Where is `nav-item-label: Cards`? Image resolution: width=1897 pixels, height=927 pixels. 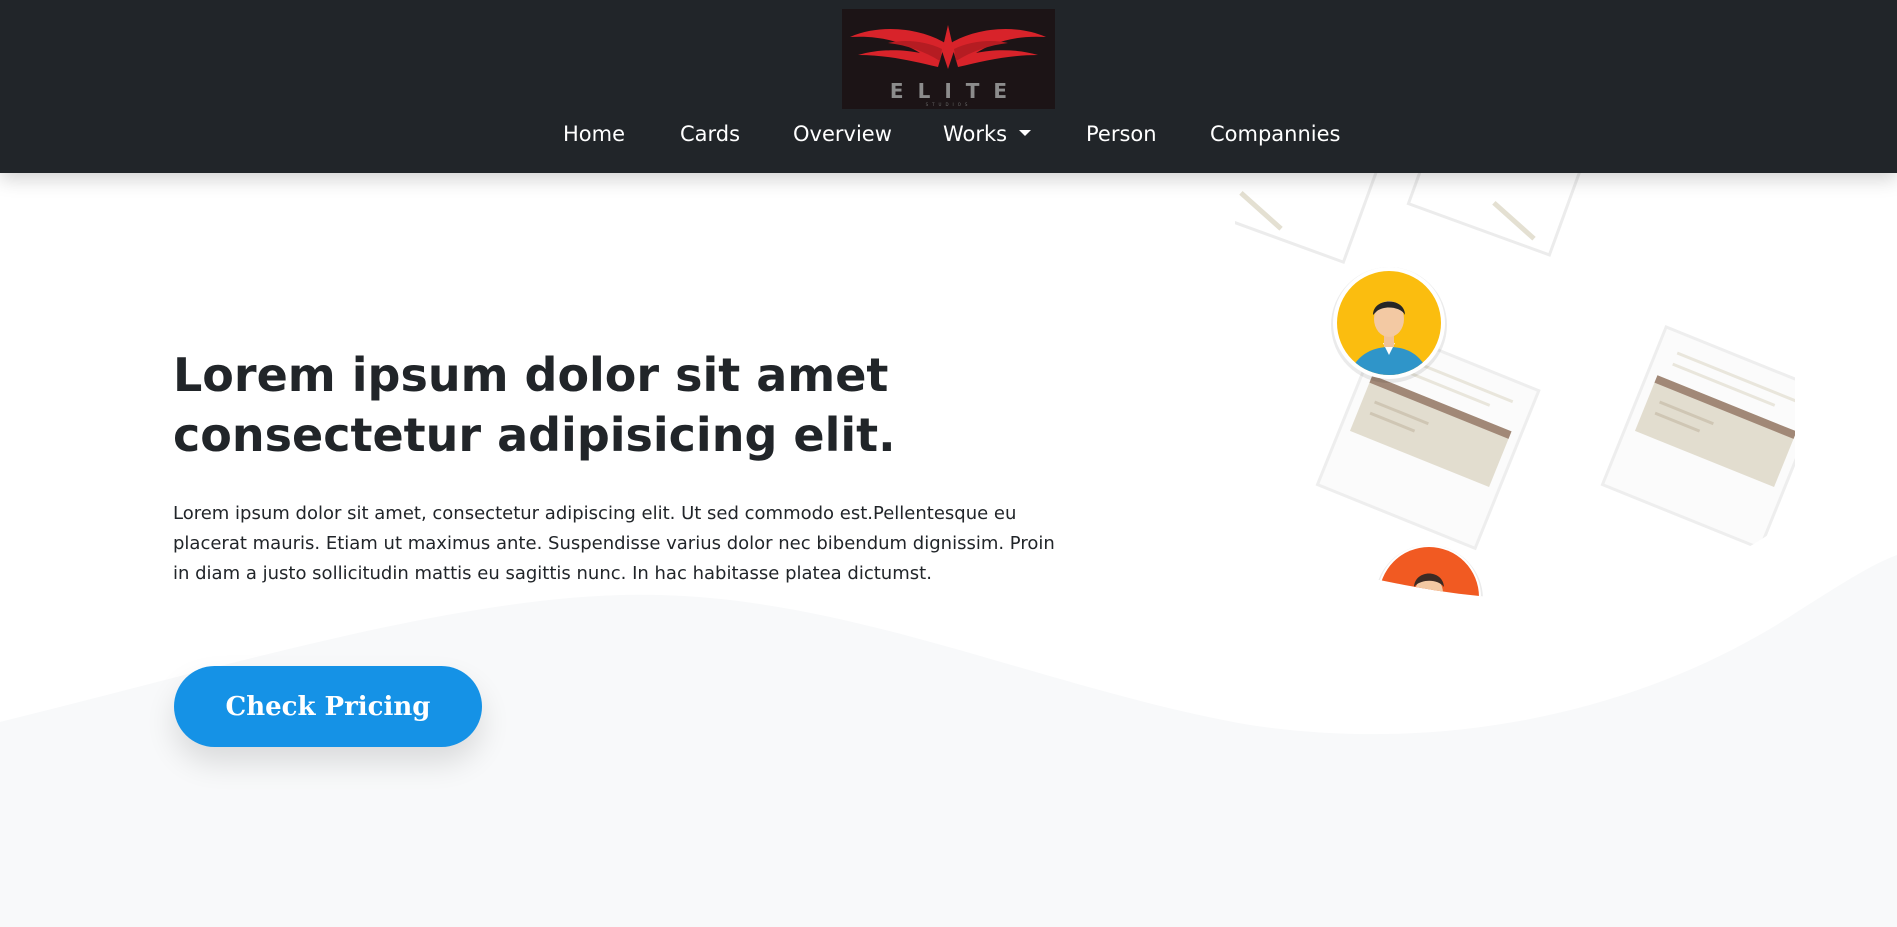 nav-item-label: Cards is located at coordinates (710, 134).